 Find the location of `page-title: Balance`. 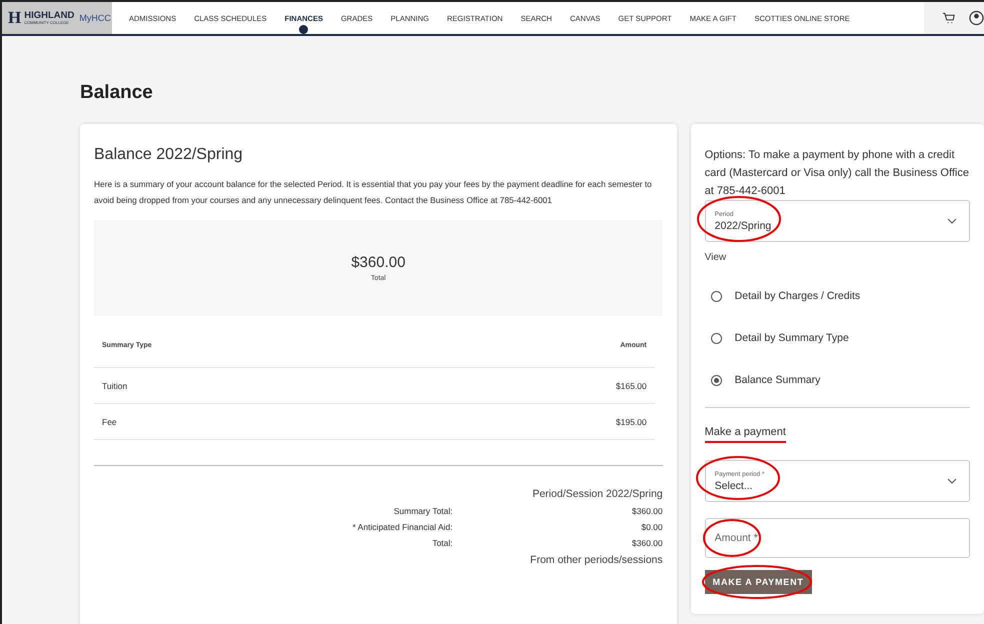

page-title: Balance is located at coordinates (117, 93).